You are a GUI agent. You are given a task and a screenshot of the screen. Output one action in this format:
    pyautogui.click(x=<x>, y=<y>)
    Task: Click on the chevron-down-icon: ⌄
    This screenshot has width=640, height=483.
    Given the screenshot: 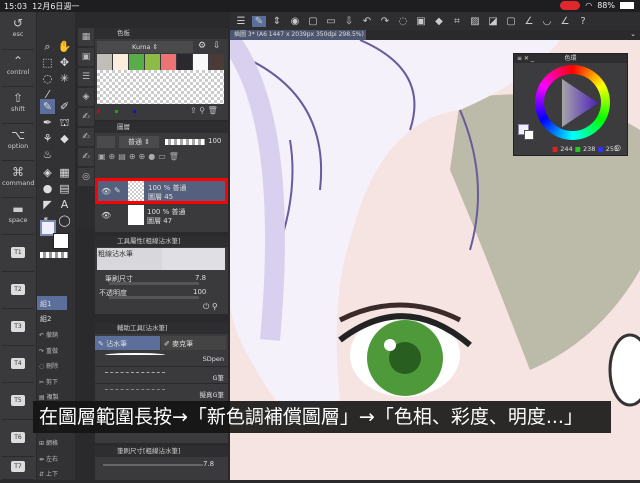 What is the action you would take?
    pyautogui.click(x=633, y=34)
    